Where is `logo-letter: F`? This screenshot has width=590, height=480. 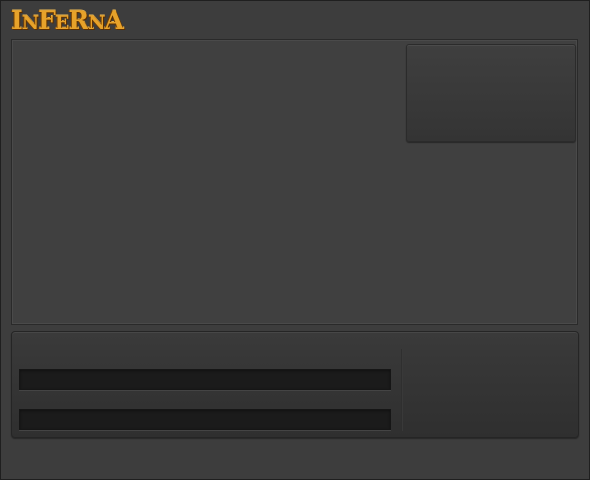
logo-letter: F is located at coordinates (47, 20).